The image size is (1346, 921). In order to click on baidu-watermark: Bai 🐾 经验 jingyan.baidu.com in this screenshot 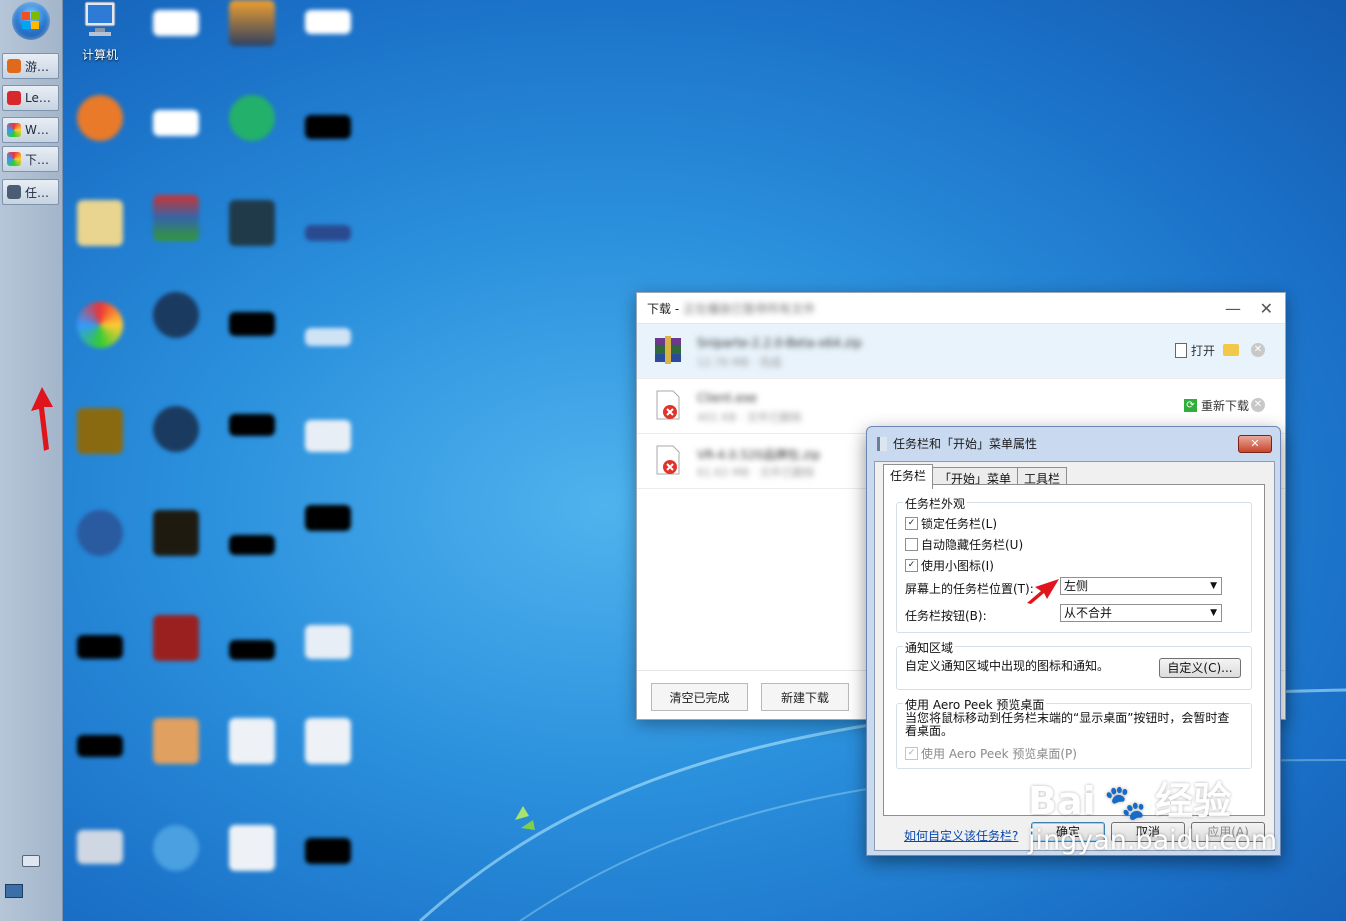, I will do `click(1153, 817)`.